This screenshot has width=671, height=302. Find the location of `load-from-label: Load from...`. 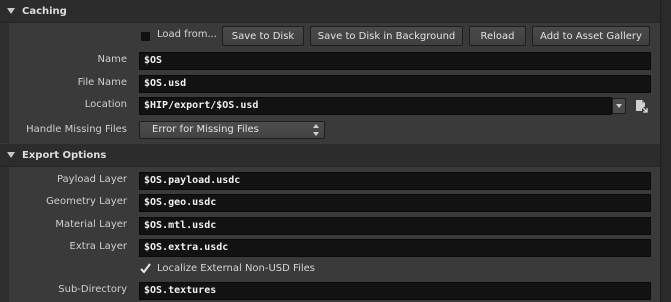

load-from-label: Load from... is located at coordinates (187, 34).